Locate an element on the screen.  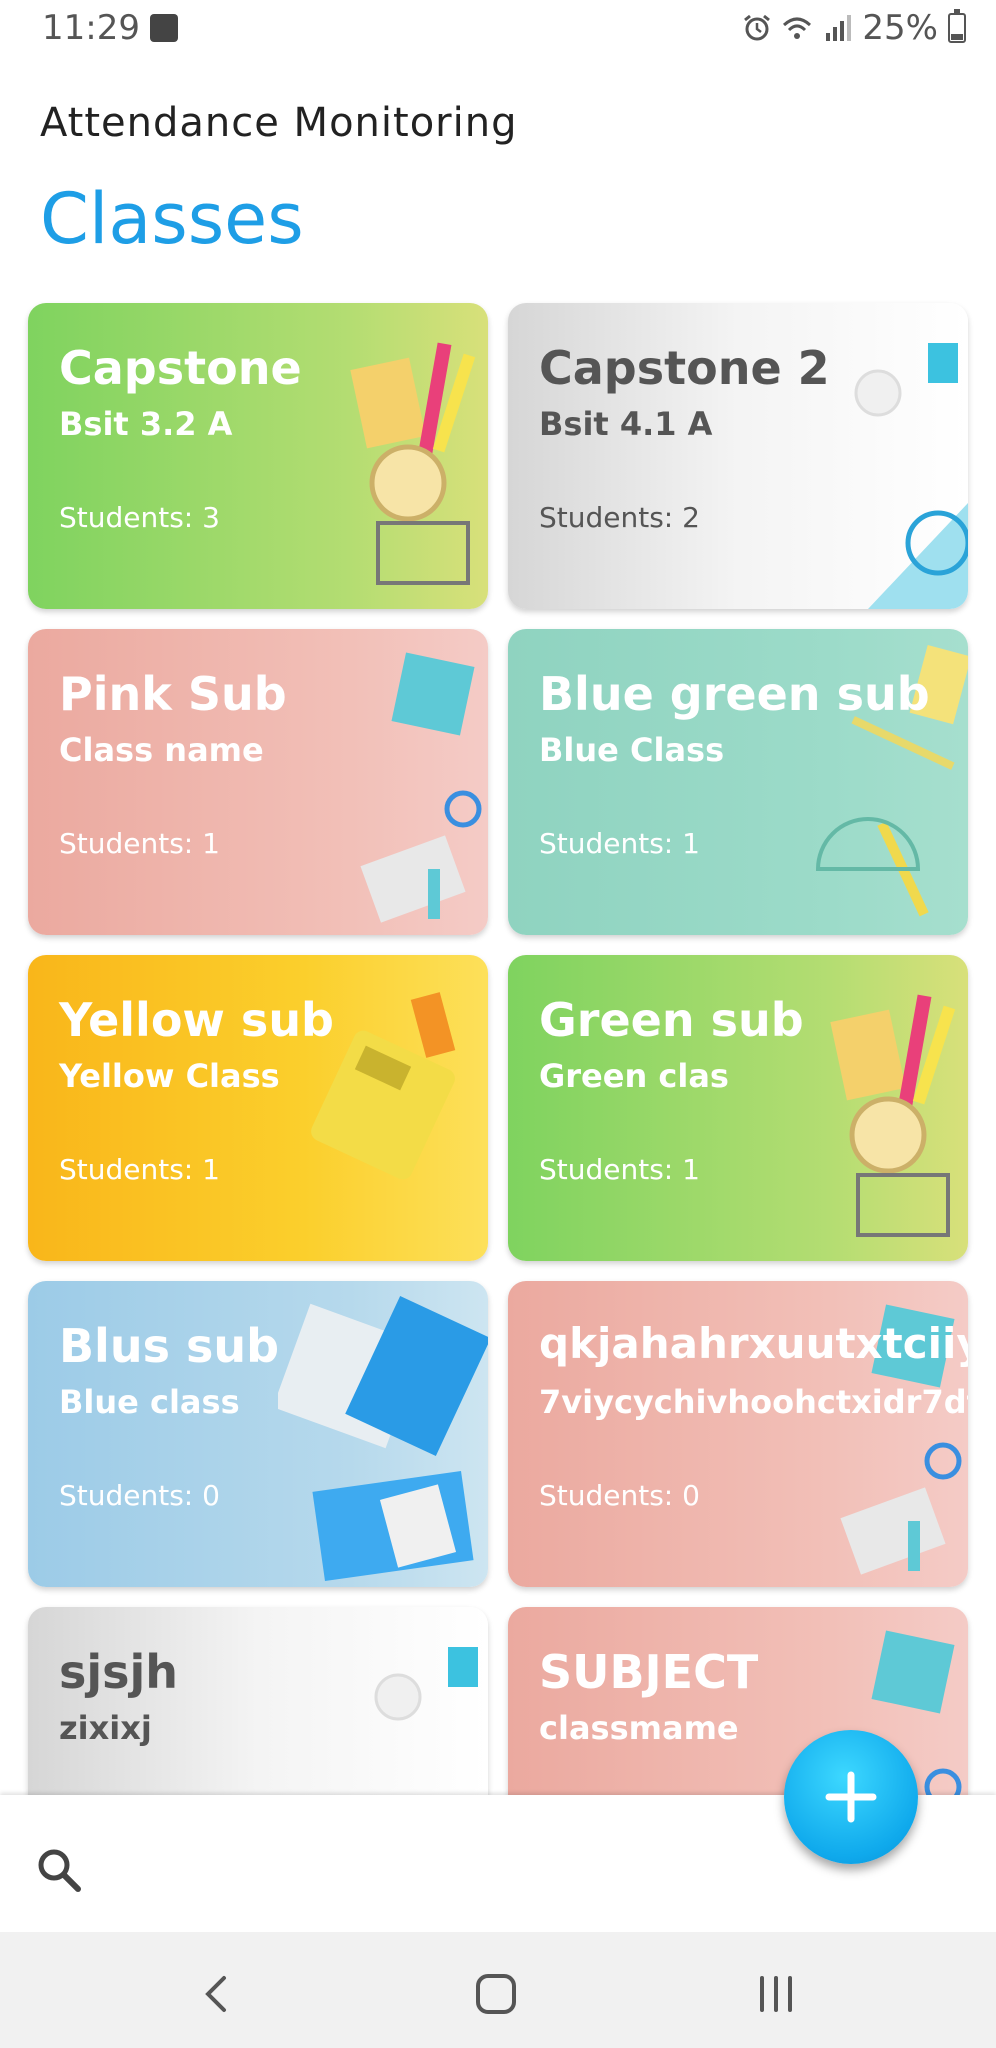
status-indicators: 25% is located at coordinates (854, 28).